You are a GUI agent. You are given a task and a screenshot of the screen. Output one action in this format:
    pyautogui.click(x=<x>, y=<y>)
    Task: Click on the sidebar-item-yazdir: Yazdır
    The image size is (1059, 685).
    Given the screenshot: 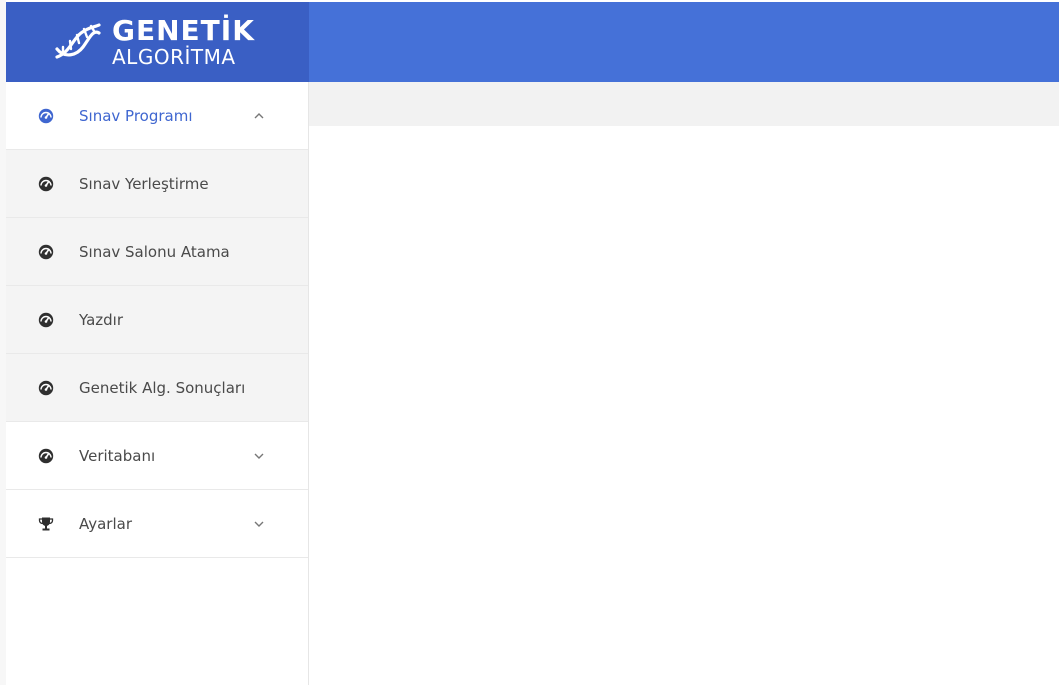 What is the action you would take?
    pyautogui.click(x=157, y=320)
    